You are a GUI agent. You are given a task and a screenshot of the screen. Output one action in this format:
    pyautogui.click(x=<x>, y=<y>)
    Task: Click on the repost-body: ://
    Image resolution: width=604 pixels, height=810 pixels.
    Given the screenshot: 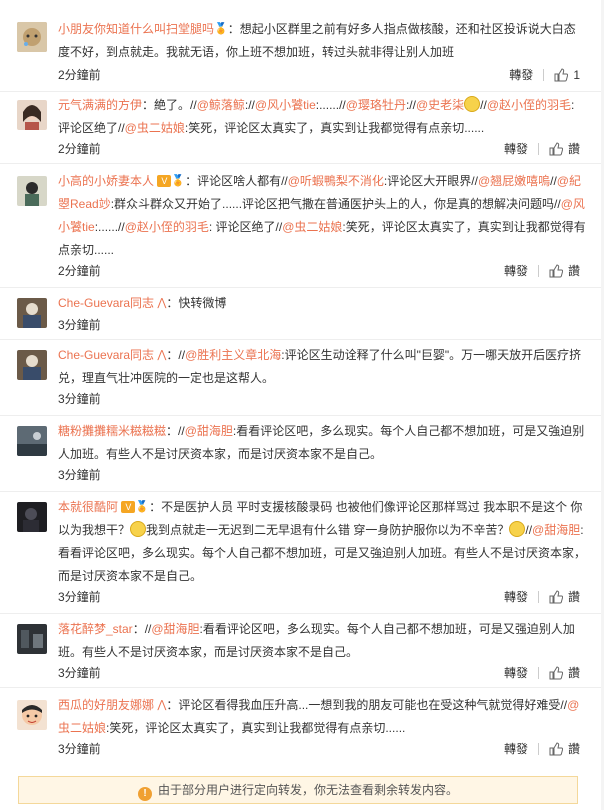 What is the action you would take?
    pyautogui.click(x=410, y=105)
    